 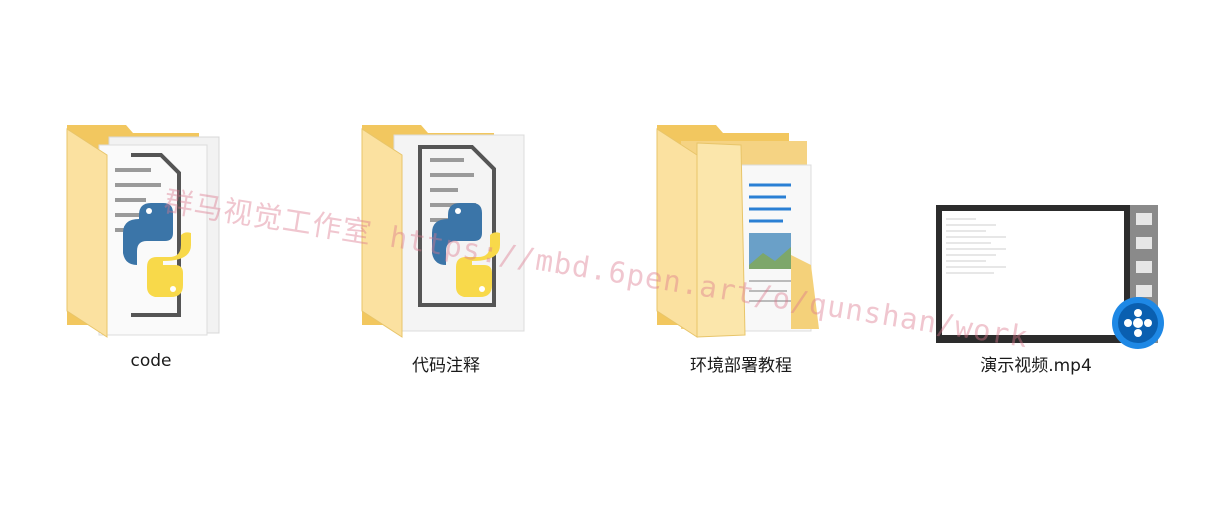 I want to click on file-label: 代码注释, so click(x=446, y=366).